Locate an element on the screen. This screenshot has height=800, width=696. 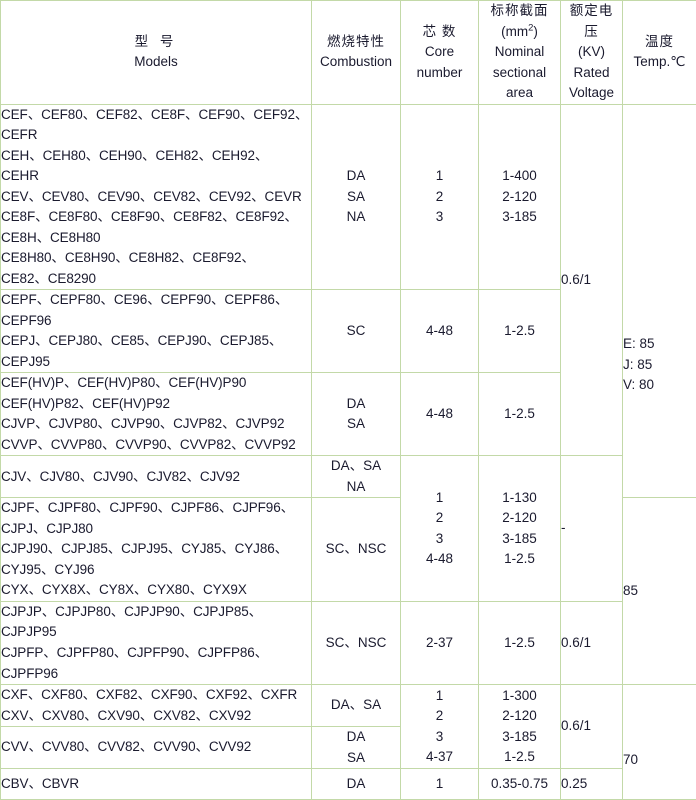
cell-models: CJV、CJV80、CJV90、CJV82、CJV92 is located at coordinates (156, 477).